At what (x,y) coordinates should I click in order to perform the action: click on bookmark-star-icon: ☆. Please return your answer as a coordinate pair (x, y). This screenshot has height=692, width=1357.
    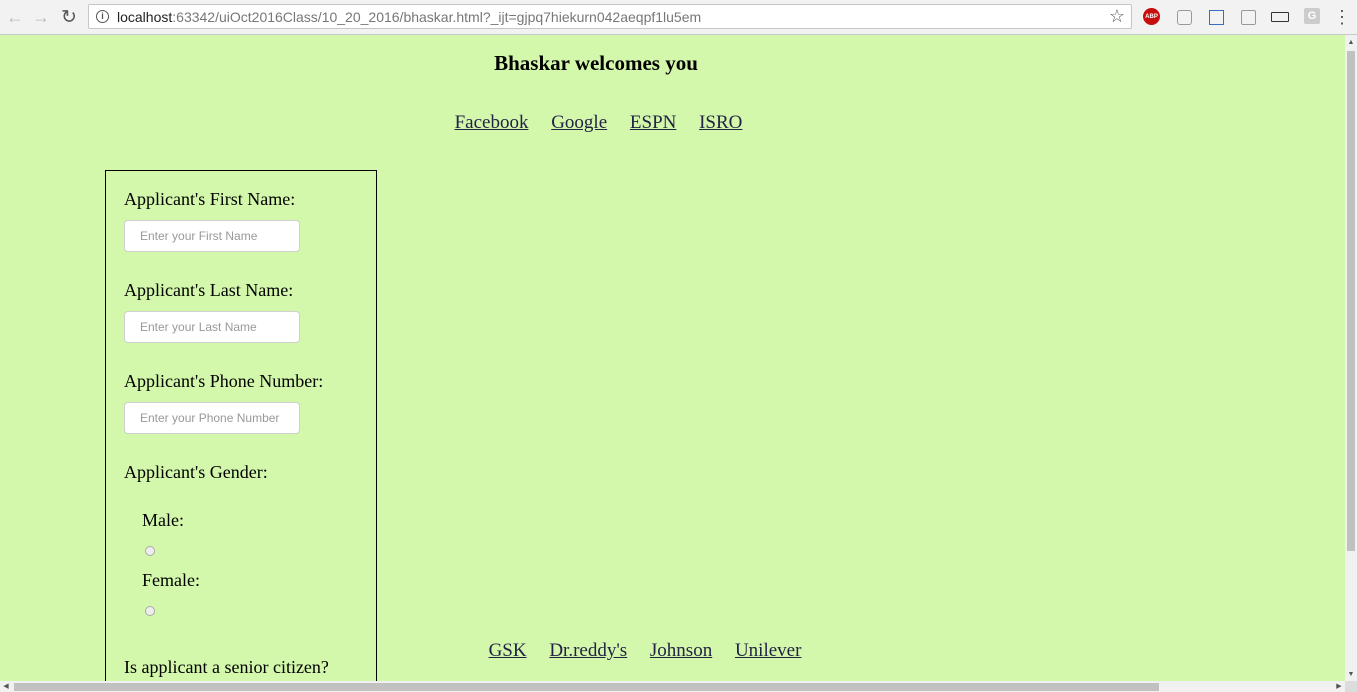
    Looking at the image, I should click on (1117, 16).